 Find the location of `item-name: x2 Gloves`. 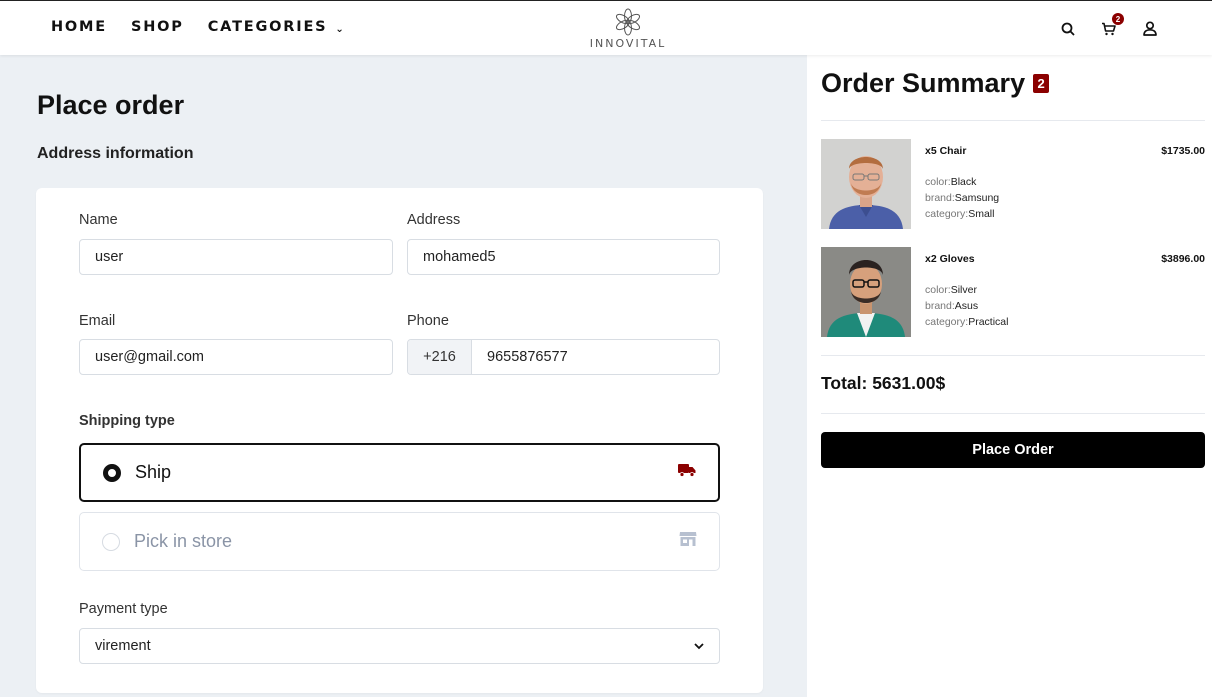

item-name: x2 Gloves is located at coordinates (950, 259).